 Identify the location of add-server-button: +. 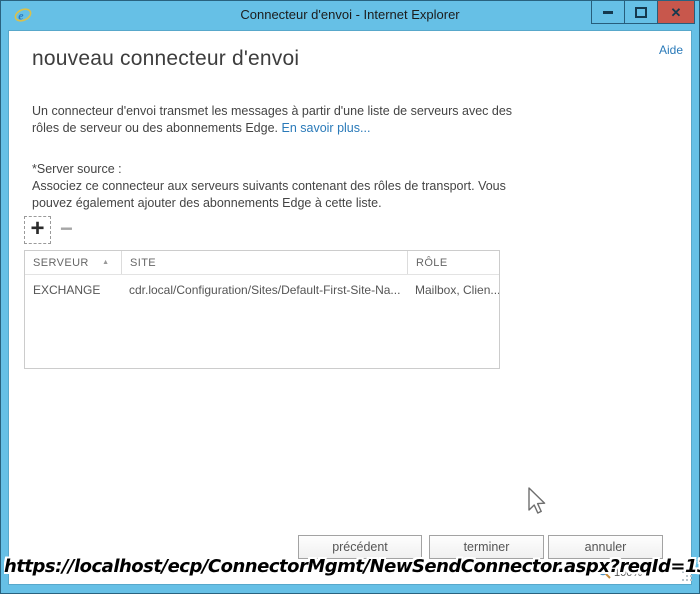
(37, 230).